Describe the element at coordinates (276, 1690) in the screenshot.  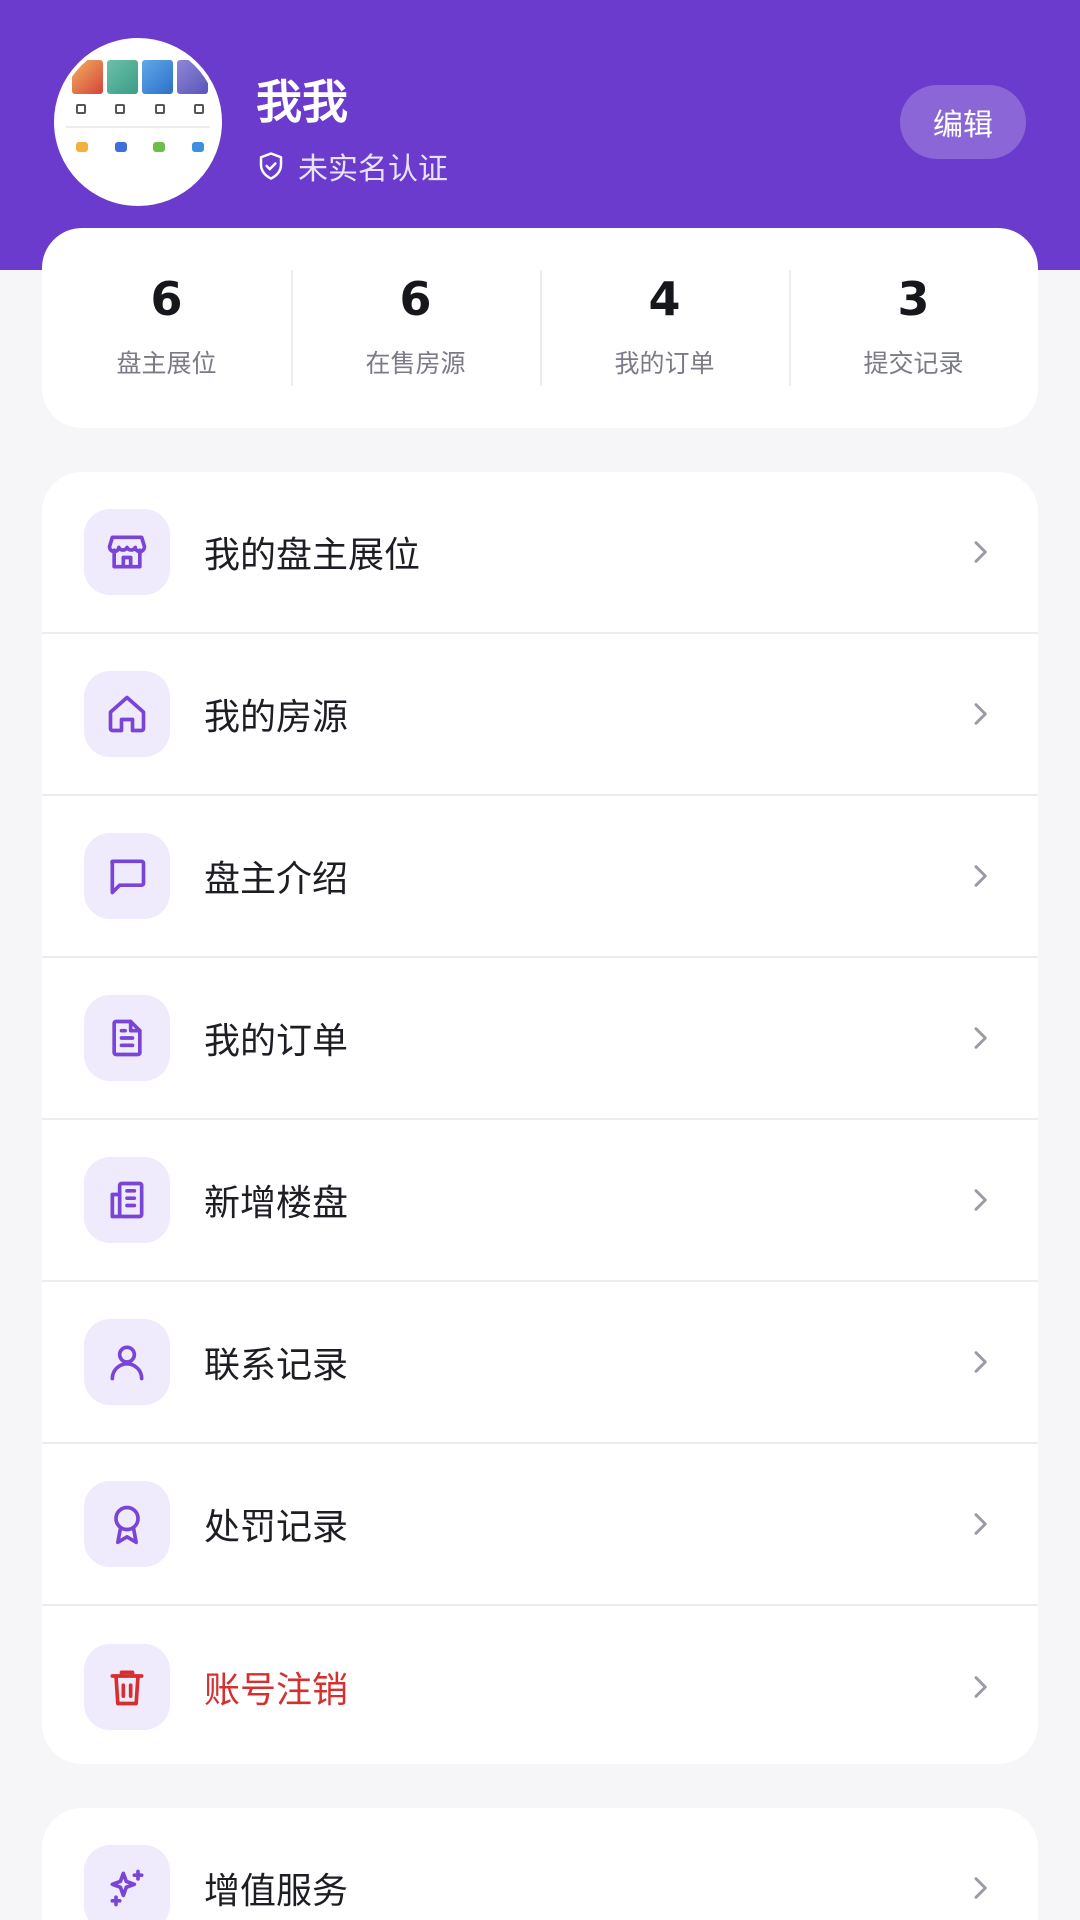
I see `menu-item-label: 账号注销` at that location.